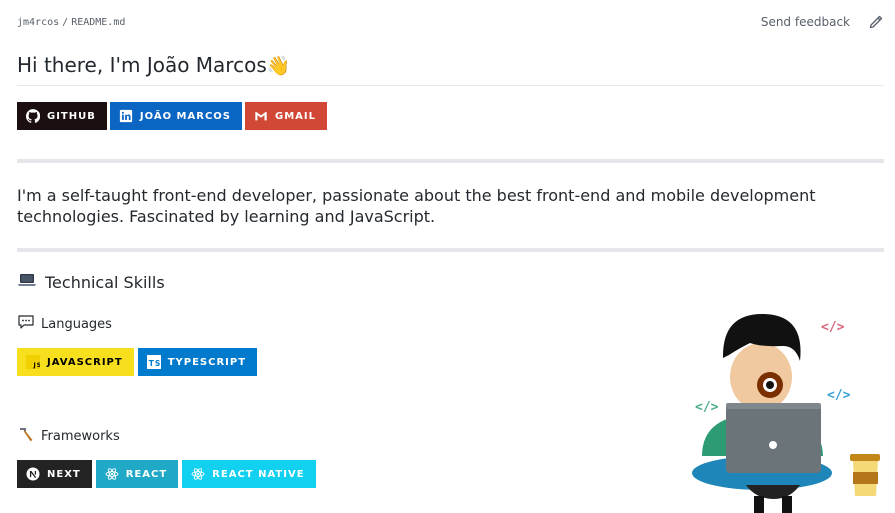  Describe the element at coordinates (76, 324) in the screenshot. I see `languages-title: Languages` at that location.